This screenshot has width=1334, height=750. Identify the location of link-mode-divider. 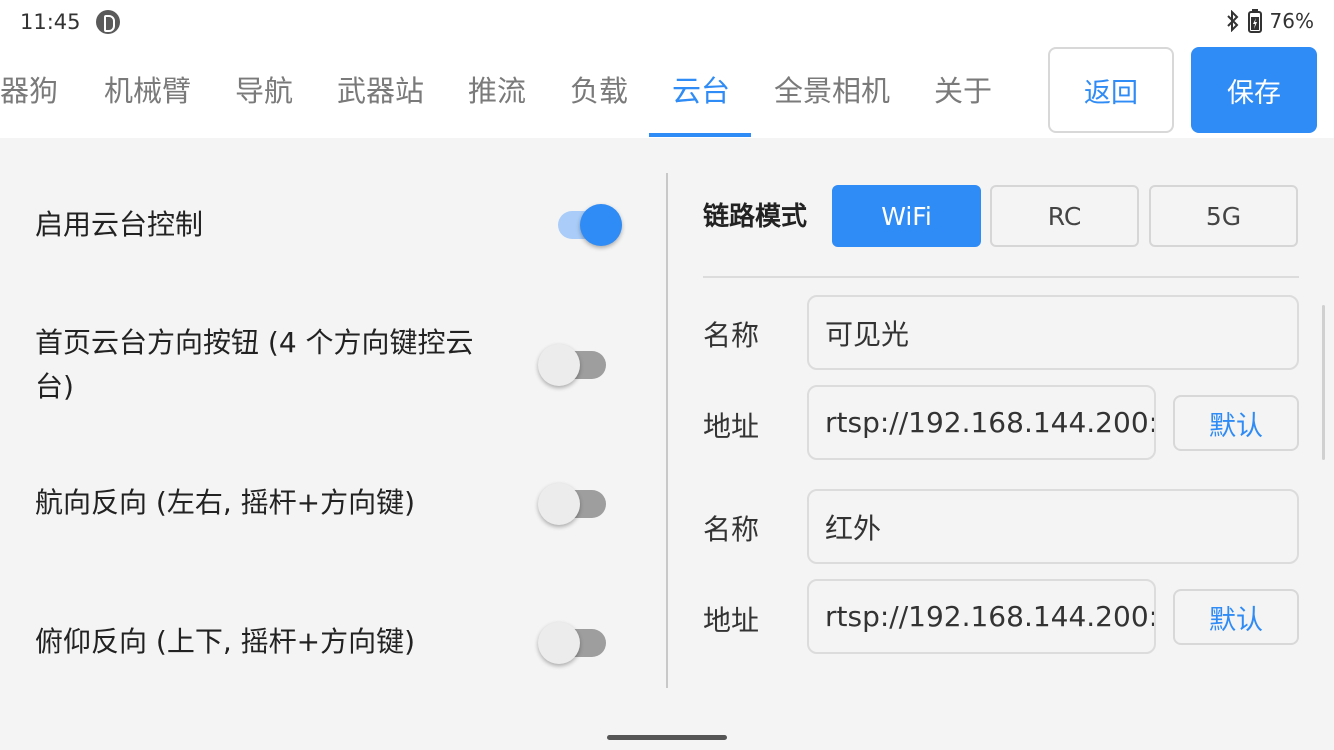
(1001, 277).